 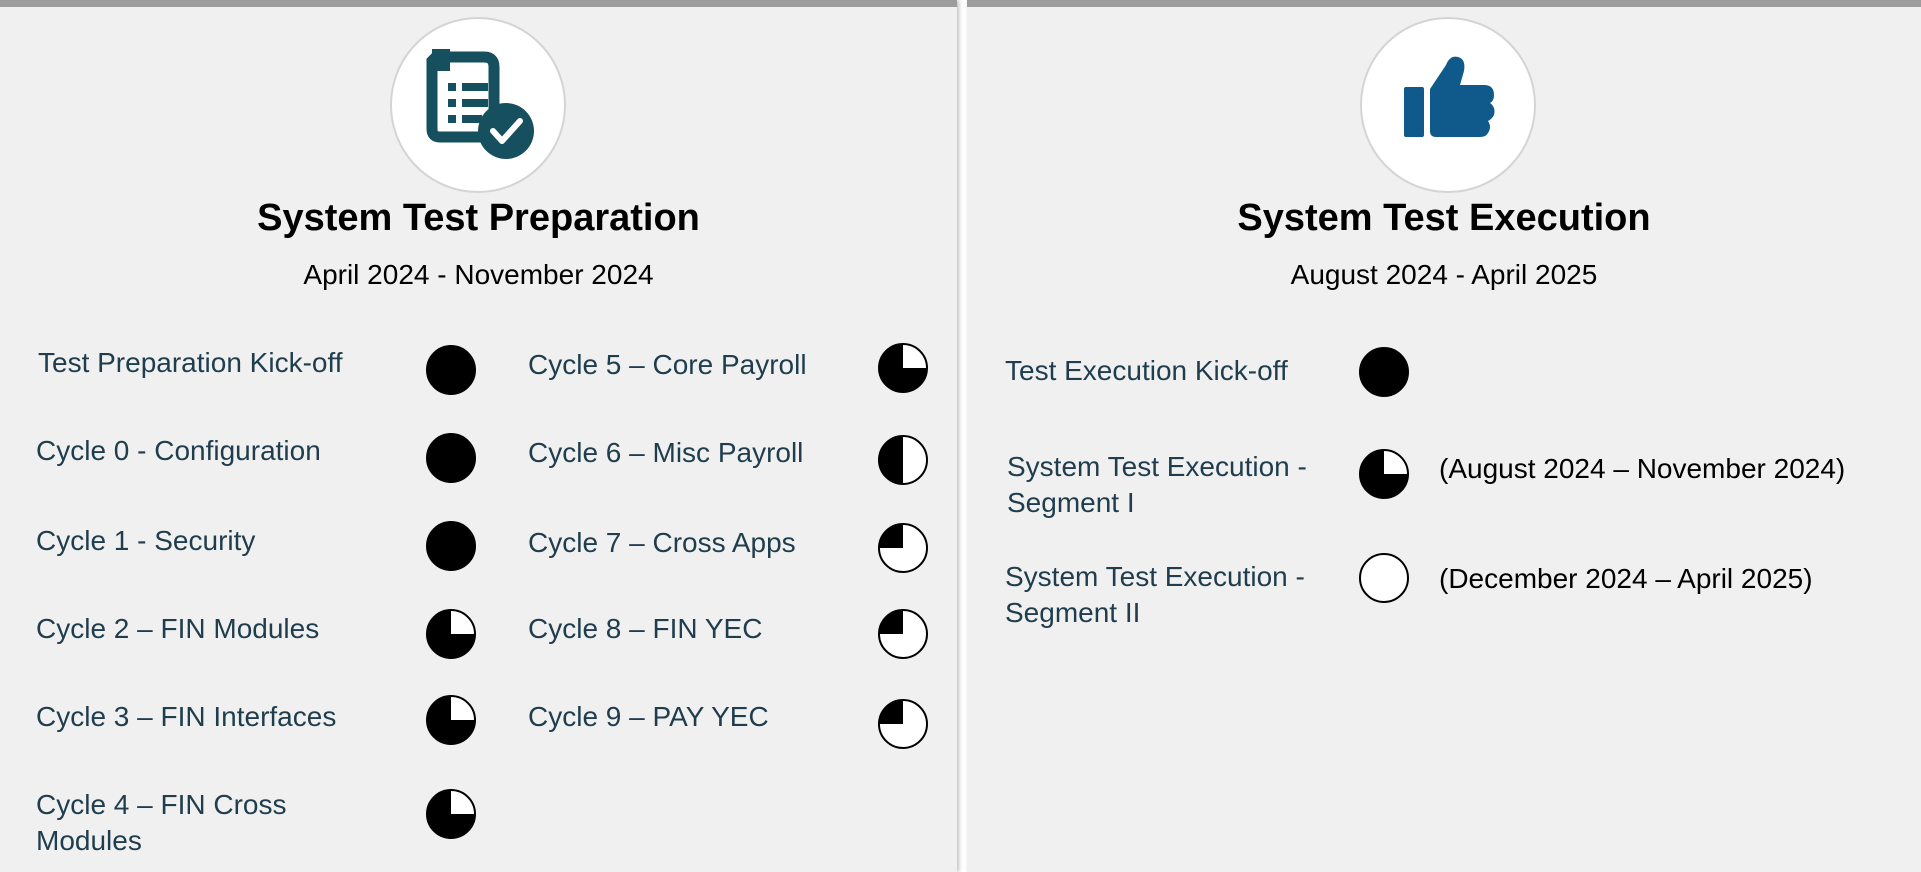 I want to click on checklist-icon, so click(x=480, y=104).